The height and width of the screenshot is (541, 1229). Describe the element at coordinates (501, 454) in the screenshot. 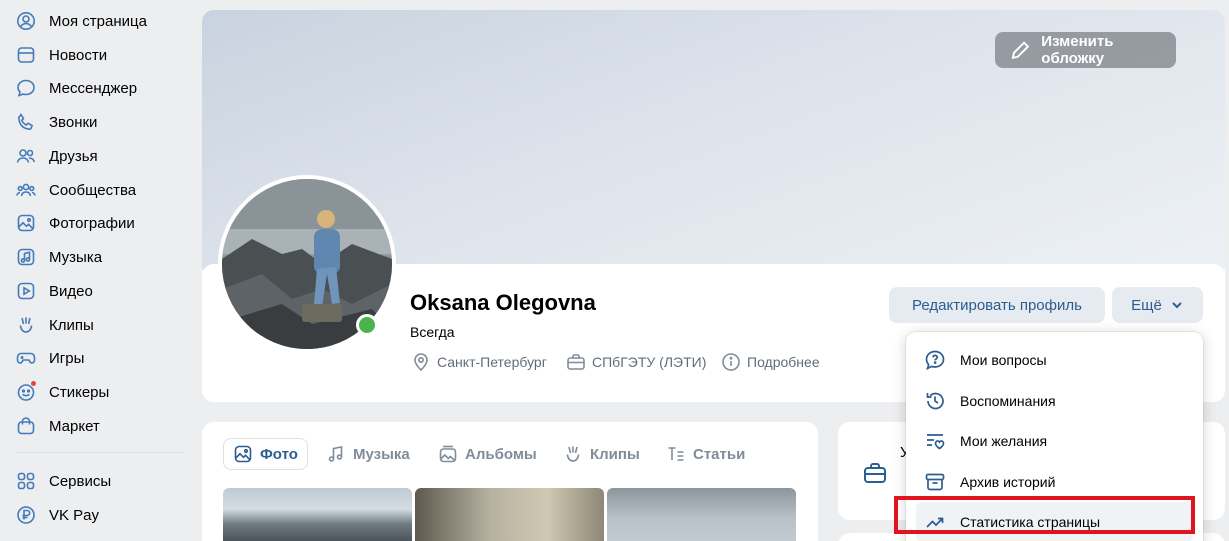

I see `tab-label: Альбомы` at that location.